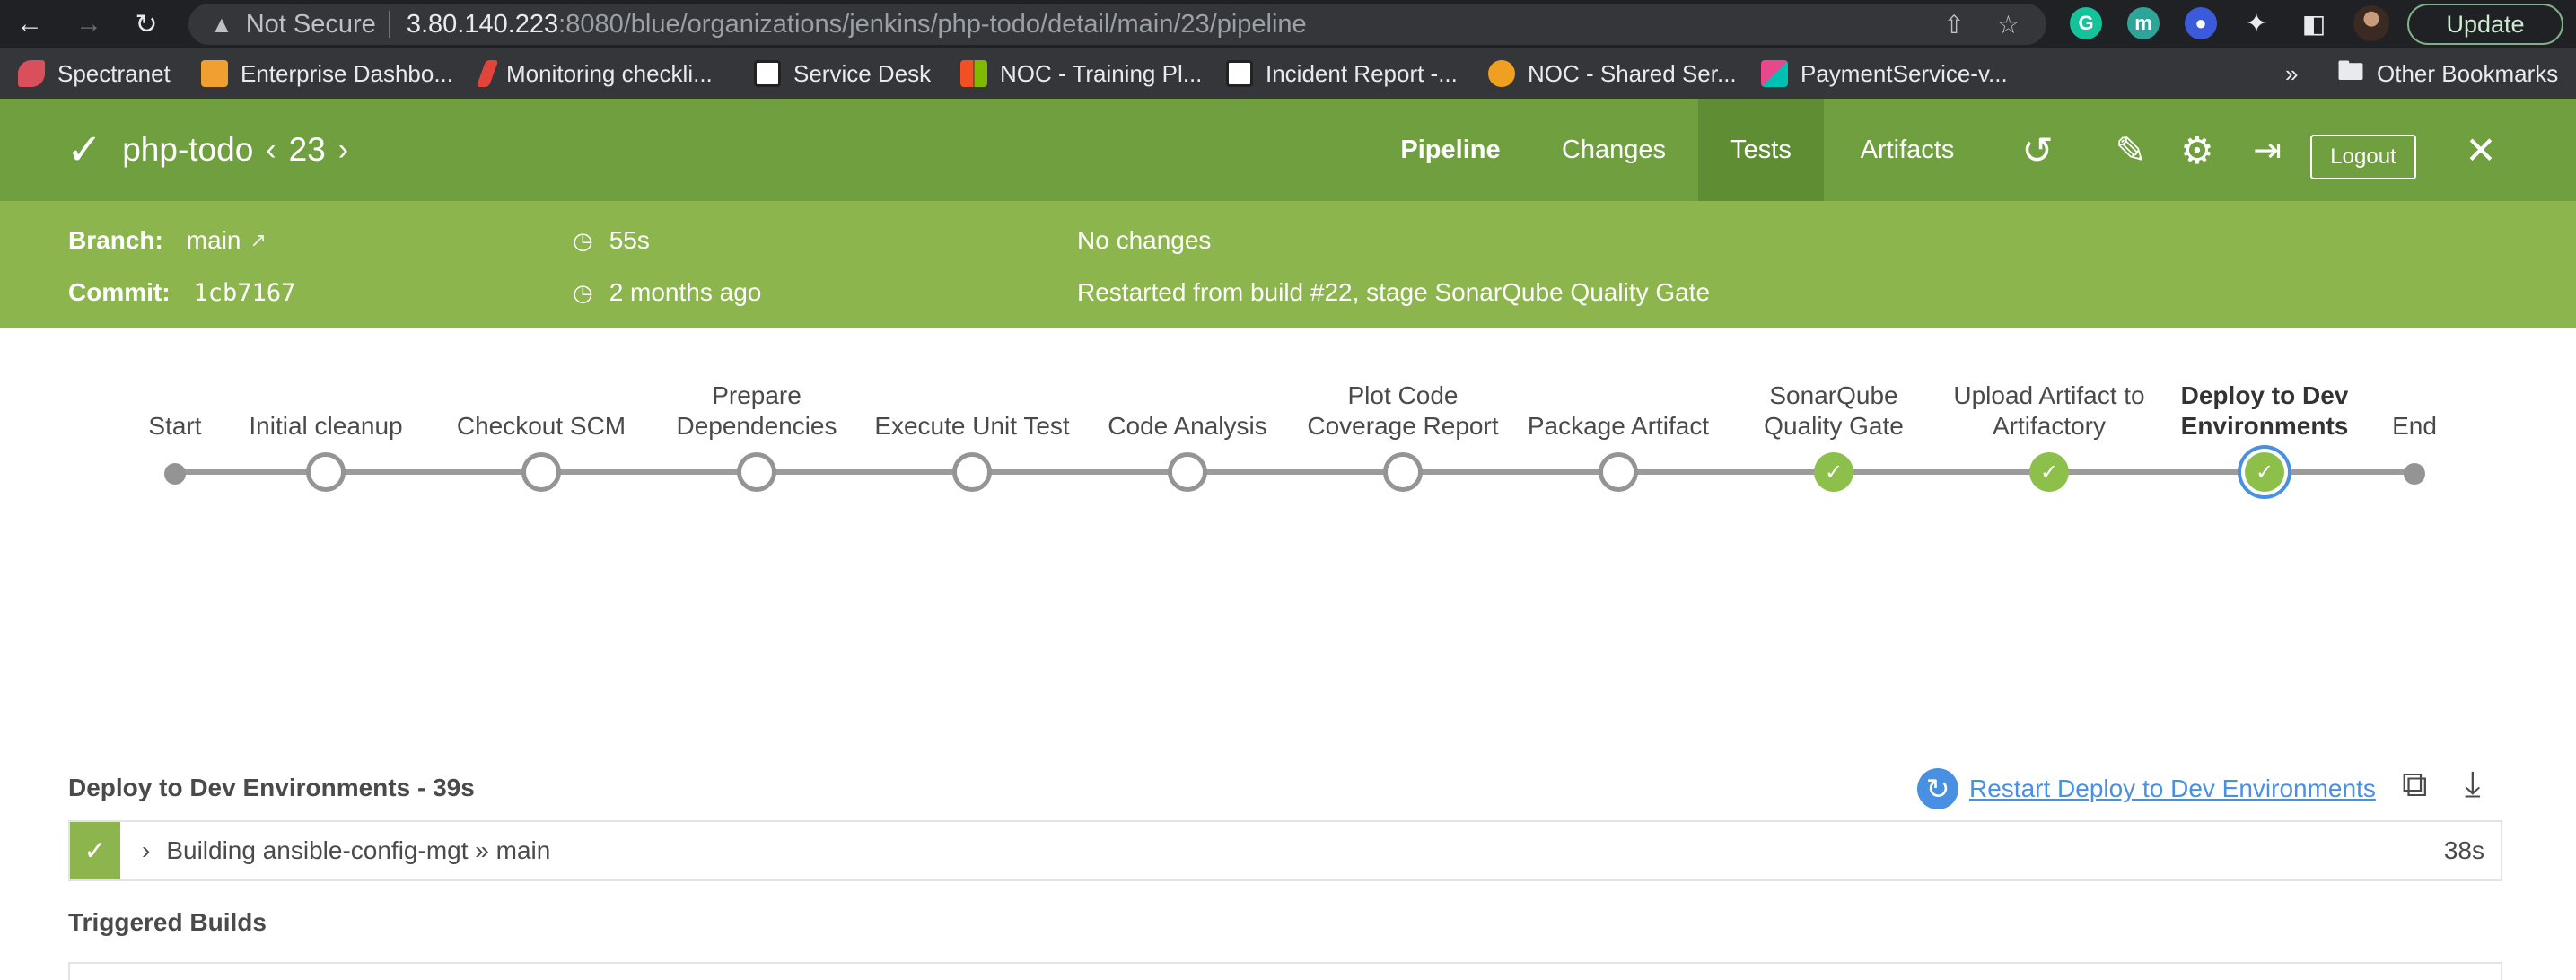  What do you see at coordinates (343, 151) in the screenshot?
I see `next-build-icon: ›` at bounding box center [343, 151].